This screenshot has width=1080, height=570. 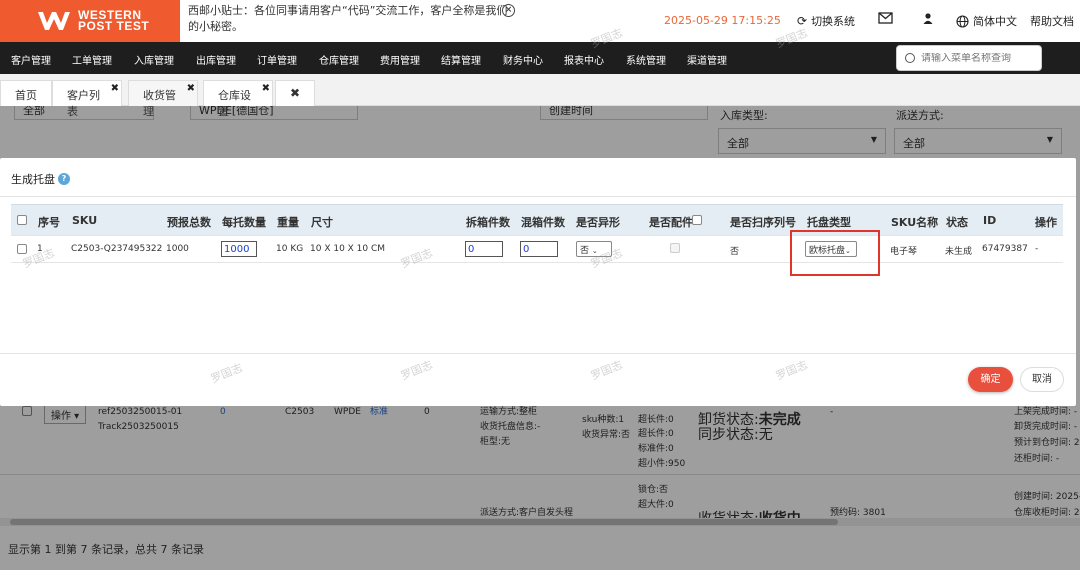 What do you see at coordinates (722, 20) in the screenshot?
I see `current-datetime: 2025-05-29 17:15:25` at bounding box center [722, 20].